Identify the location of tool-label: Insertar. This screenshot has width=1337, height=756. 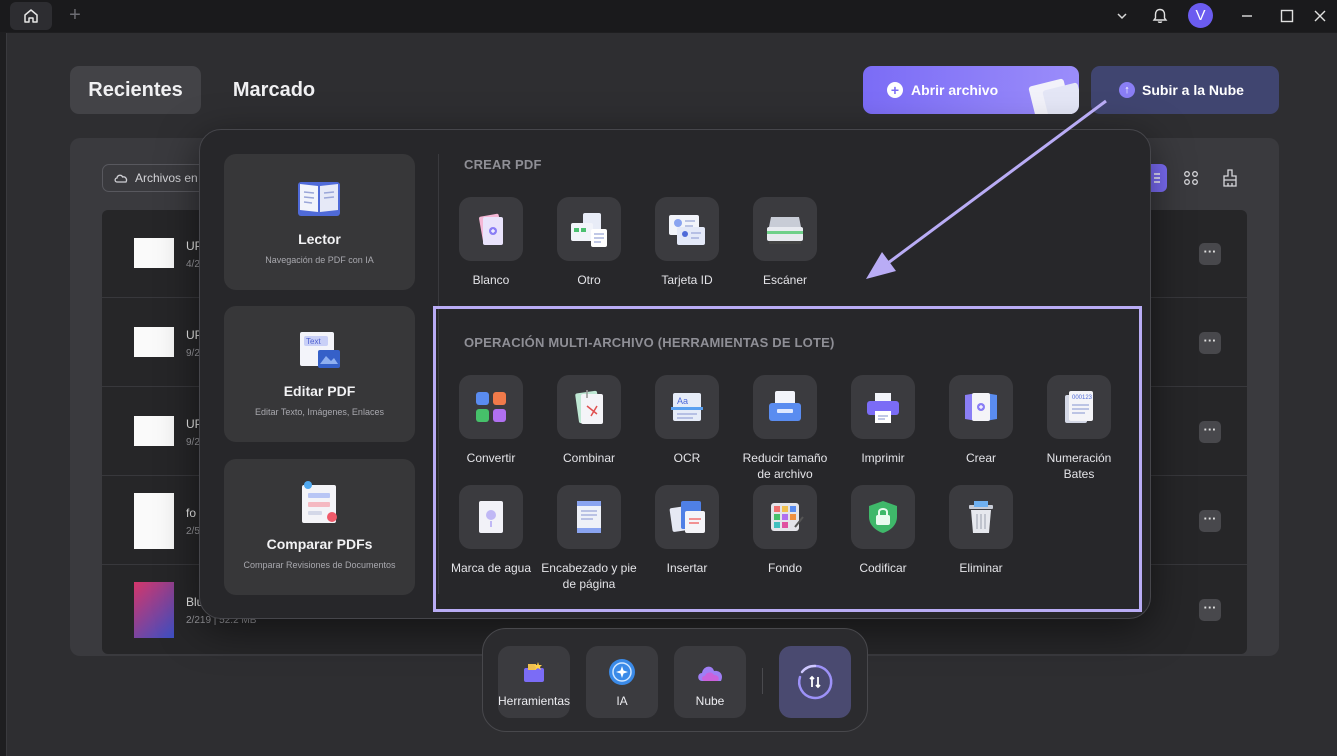
(687, 568).